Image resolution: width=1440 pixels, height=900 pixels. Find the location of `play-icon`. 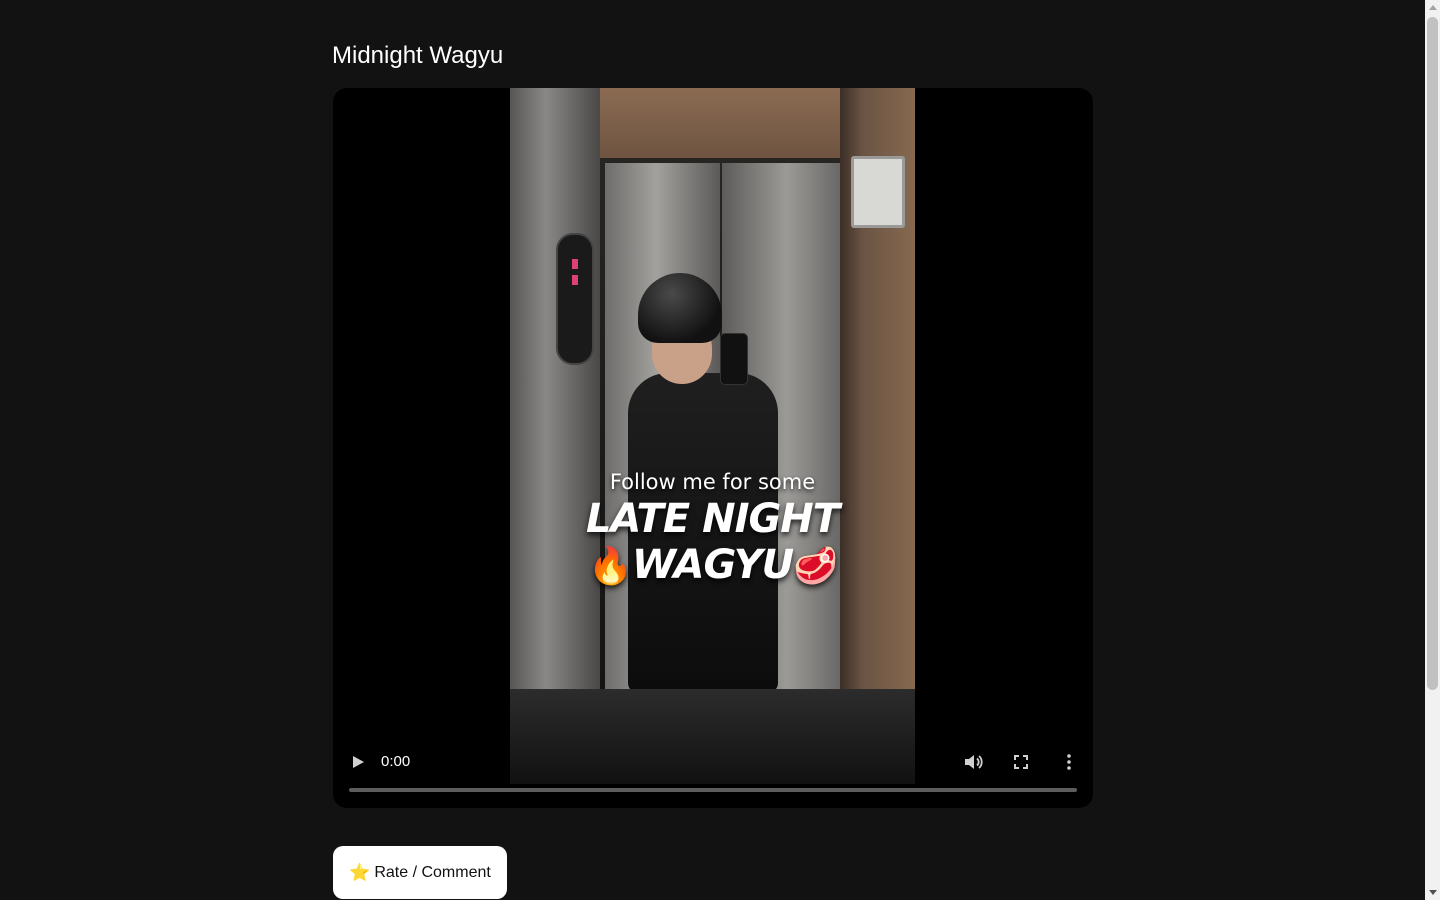

play-icon is located at coordinates (358, 762).